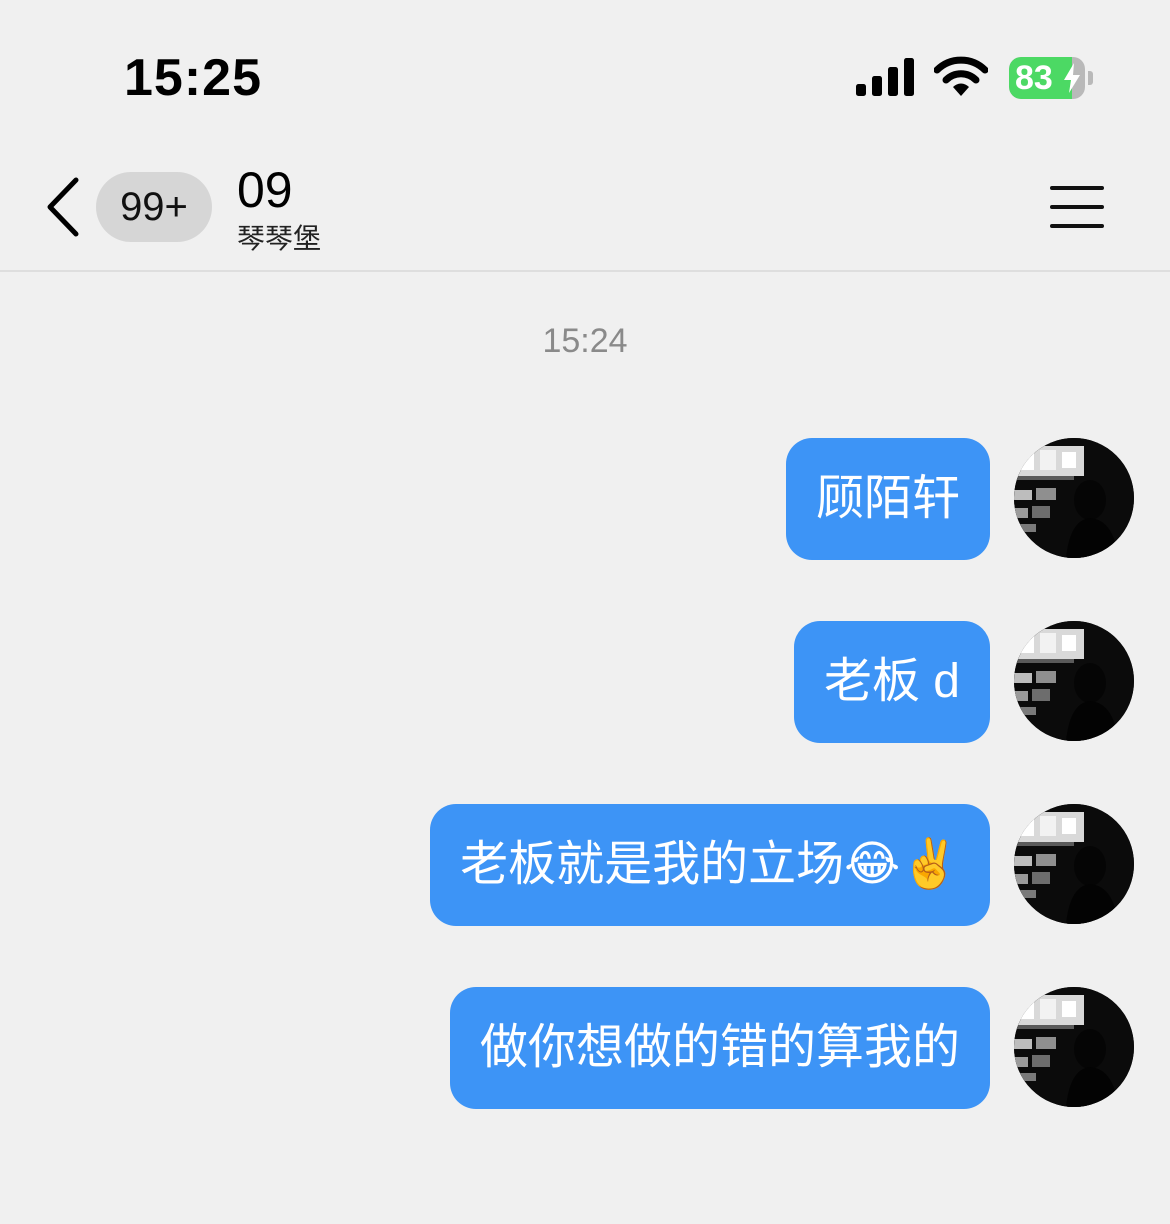 The image size is (1170, 1224). I want to click on back-chevron-icon, so click(62, 207).